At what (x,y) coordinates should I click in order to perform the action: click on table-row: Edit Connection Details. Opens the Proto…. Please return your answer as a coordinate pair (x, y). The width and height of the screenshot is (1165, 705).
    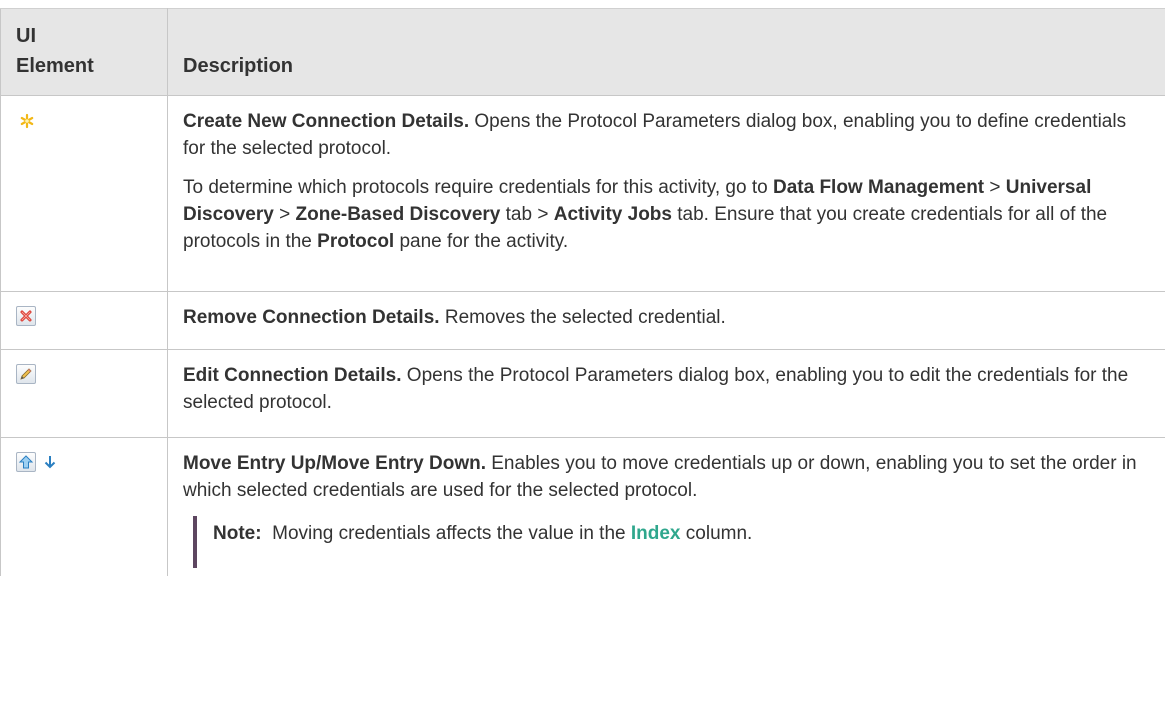
    Looking at the image, I should click on (582, 393).